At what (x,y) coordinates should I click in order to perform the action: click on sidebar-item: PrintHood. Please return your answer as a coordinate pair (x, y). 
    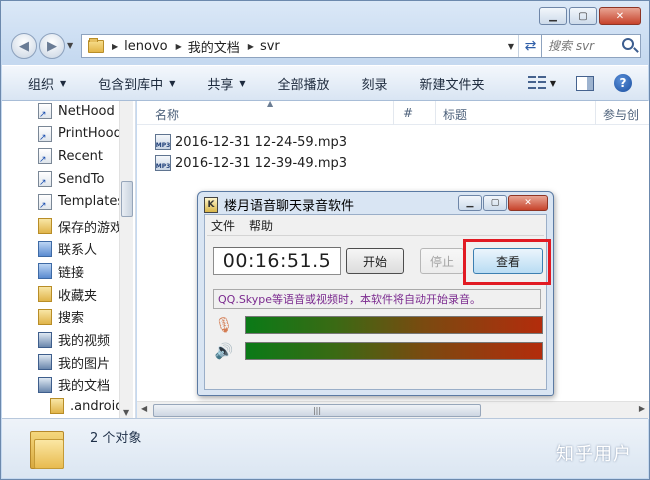
    Looking at the image, I should click on (80, 134).